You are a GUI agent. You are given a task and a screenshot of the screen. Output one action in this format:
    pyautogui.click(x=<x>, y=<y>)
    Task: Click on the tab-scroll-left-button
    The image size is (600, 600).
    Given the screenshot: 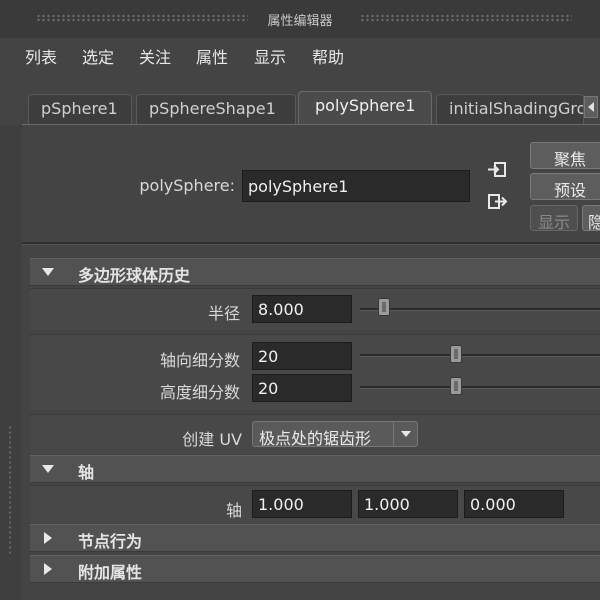 What is the action you would take?
    pyautogui.click(x=591, y=107)
    